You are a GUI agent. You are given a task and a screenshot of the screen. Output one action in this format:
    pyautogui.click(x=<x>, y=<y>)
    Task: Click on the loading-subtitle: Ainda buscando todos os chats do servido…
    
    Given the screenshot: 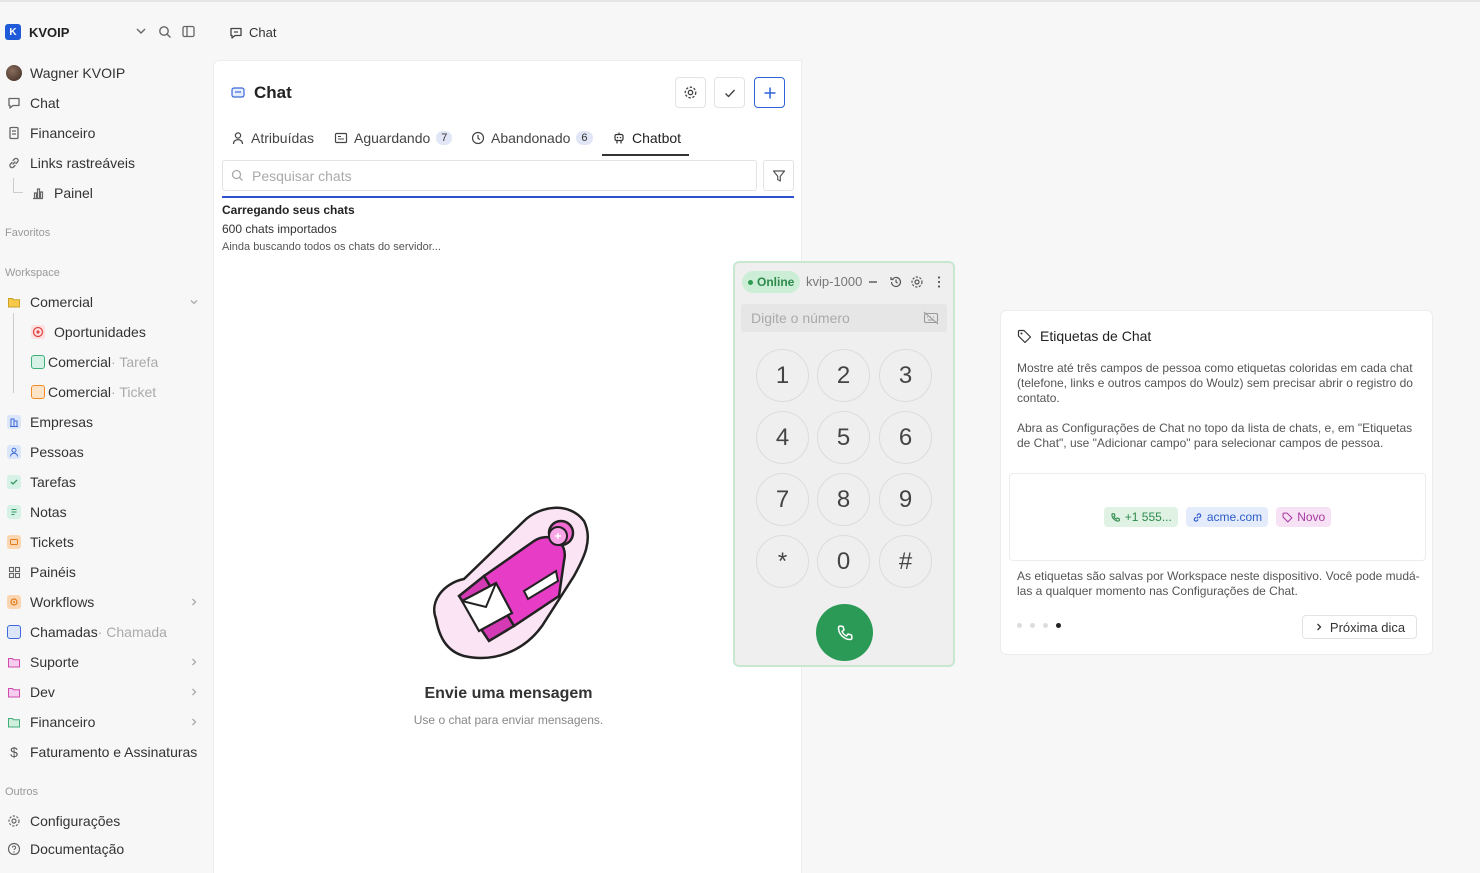 What is the action you would take?
    pyautogui.click(x=331, y=247)
    